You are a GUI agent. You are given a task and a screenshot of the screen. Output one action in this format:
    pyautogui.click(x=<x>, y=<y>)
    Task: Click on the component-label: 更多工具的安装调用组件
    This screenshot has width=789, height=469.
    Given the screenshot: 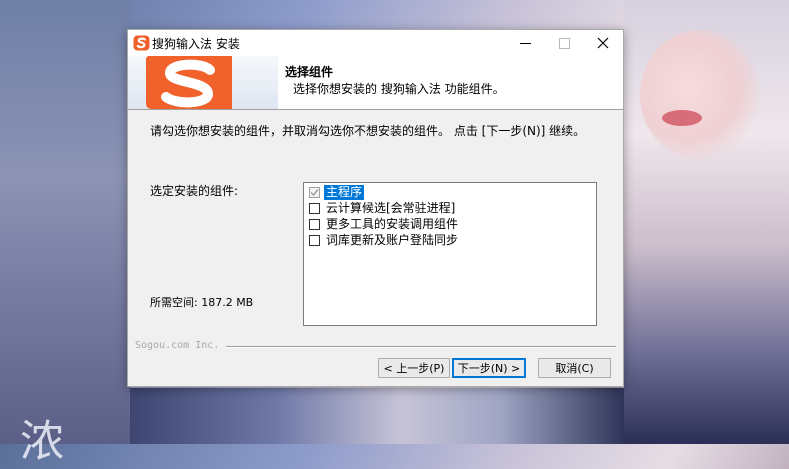 What is the action you would take?
    pyautogui.click(x=392, y=223)
    